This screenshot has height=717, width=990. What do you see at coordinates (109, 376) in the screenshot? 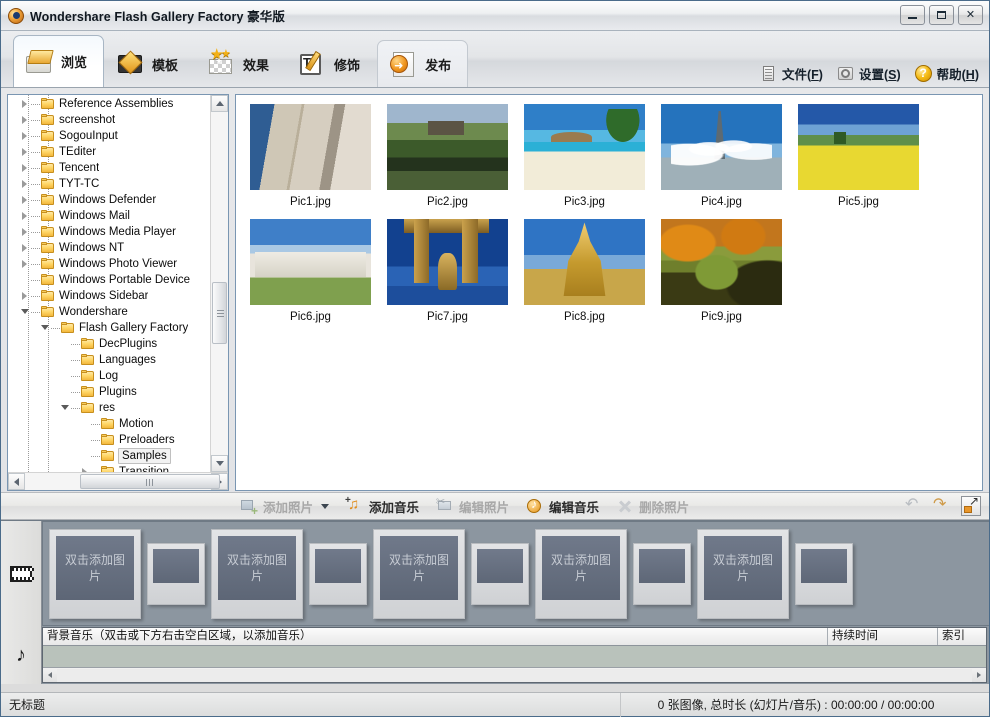
I see `tree-item-log: Log` at bounding box center [109, 376].